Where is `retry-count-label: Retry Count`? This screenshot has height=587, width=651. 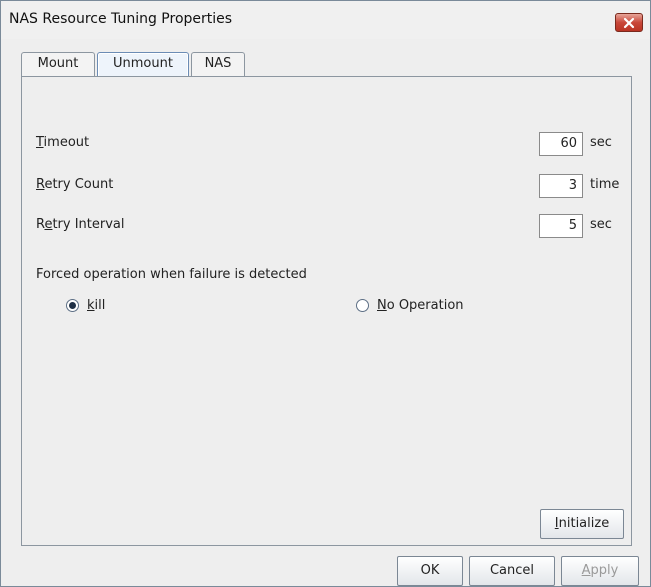
retry-count-label: Retry Count is located at coordinates (75, 184).